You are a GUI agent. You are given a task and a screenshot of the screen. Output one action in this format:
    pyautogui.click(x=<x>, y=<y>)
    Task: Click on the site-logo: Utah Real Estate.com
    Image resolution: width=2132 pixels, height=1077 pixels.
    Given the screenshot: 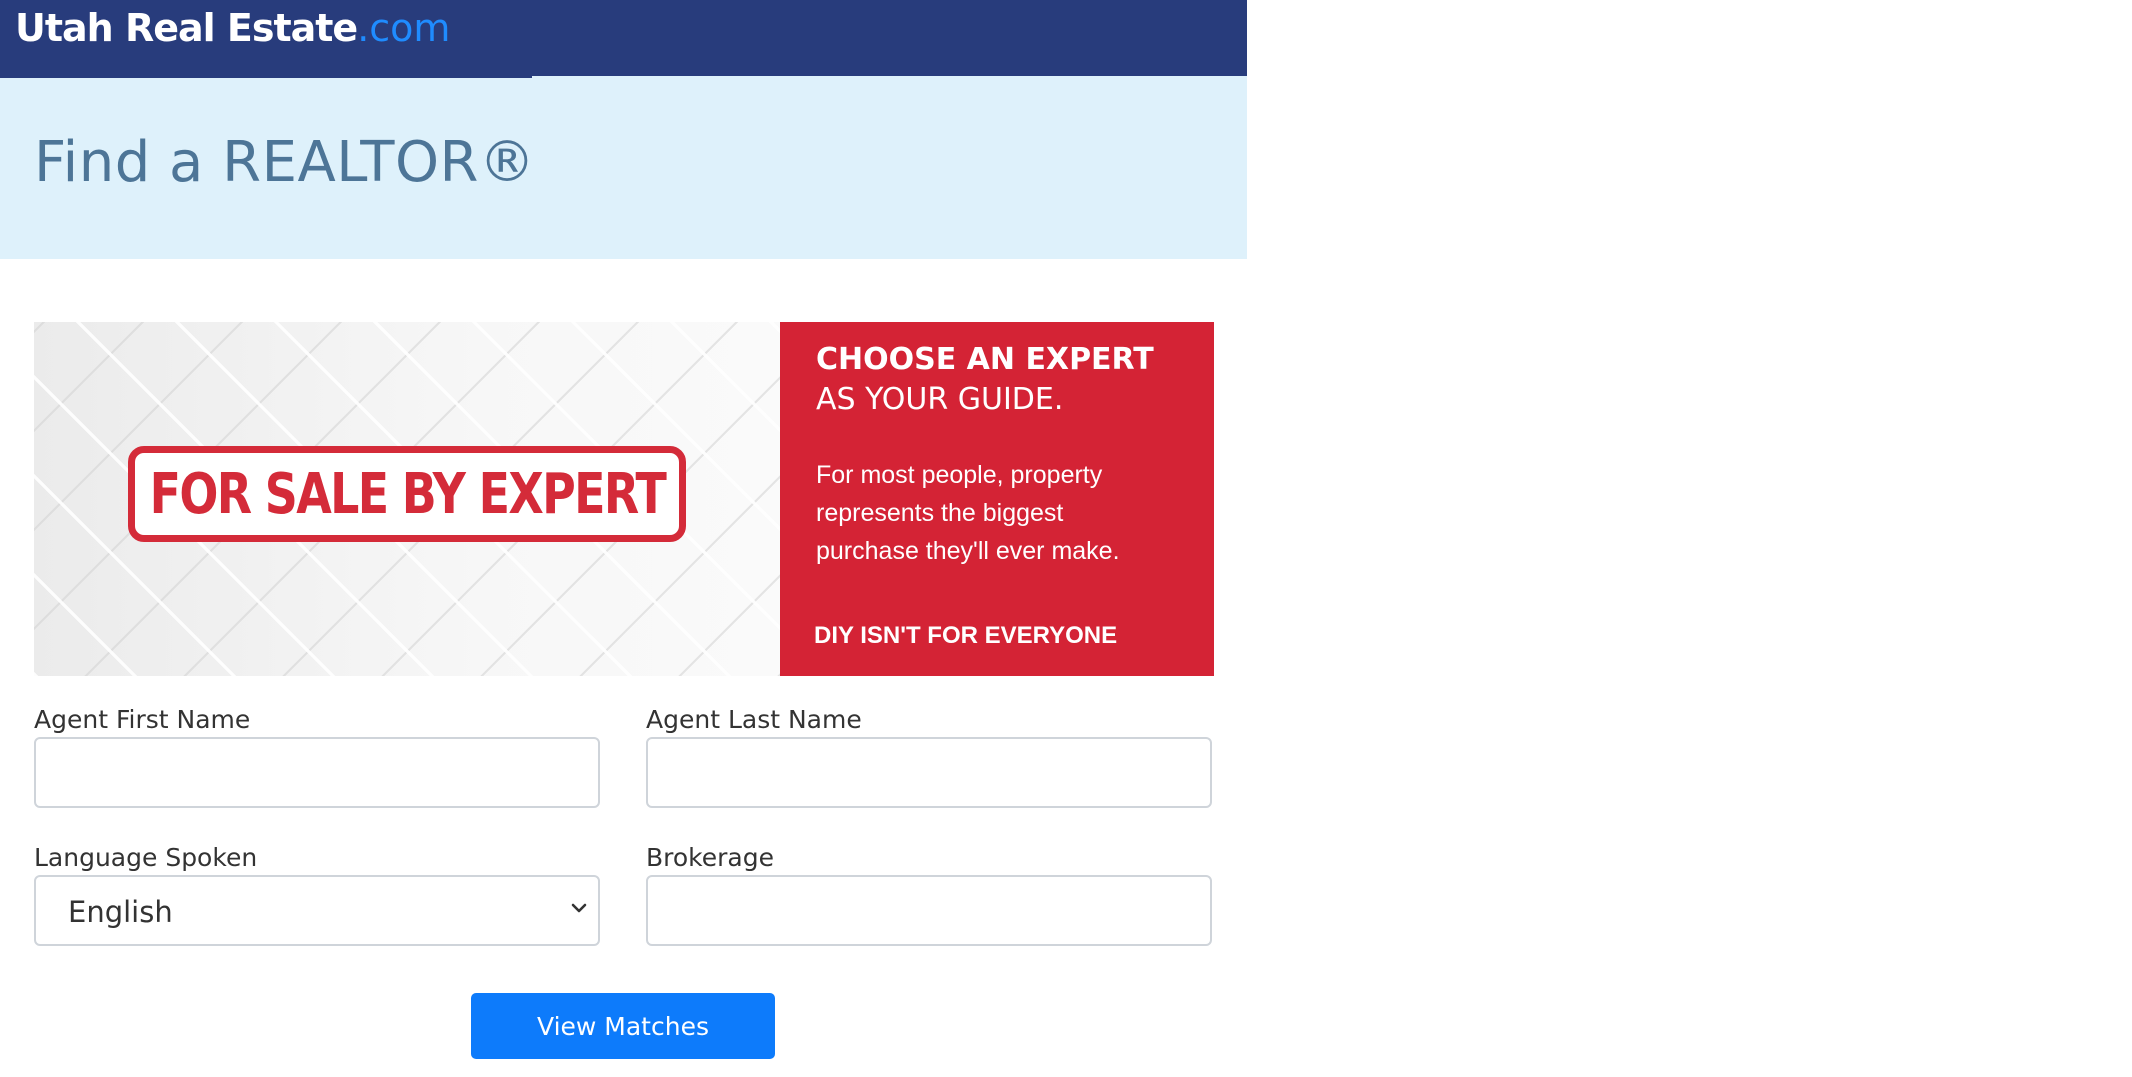 What is the action you would take?
    pyautogui.click(x=232, y=28)
    